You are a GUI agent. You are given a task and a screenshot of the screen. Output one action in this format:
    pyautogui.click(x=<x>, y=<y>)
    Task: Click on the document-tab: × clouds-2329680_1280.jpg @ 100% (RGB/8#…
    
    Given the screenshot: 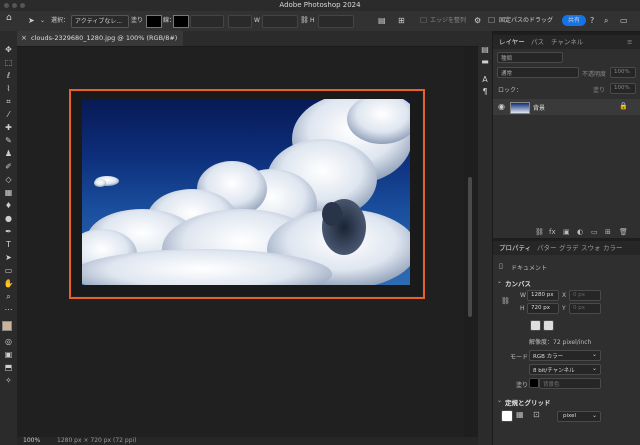 What is the action you would take?
    pyautogui.click(x=100, y=38)
    